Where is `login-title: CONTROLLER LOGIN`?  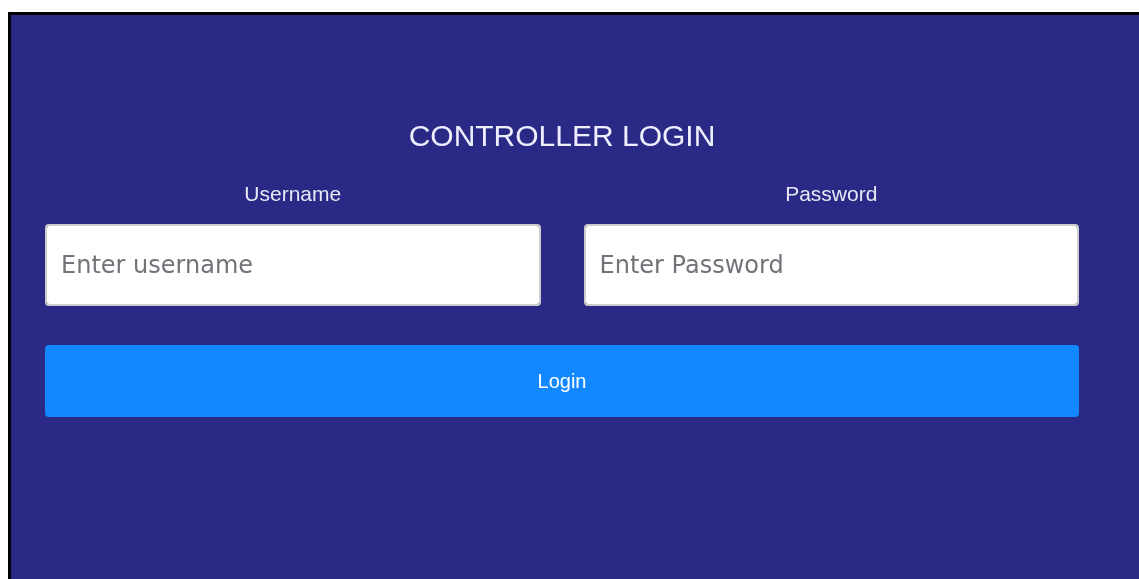
login-title: CONTROLLER LOGIN is located at coordinates (562, 136).